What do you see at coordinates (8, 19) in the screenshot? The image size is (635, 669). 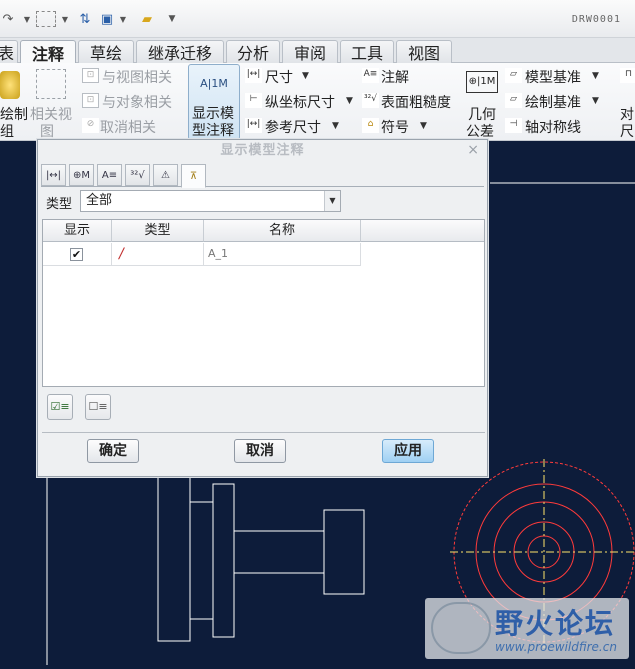 I see `redo-icon: ↷` at bounding box center [8, 19].